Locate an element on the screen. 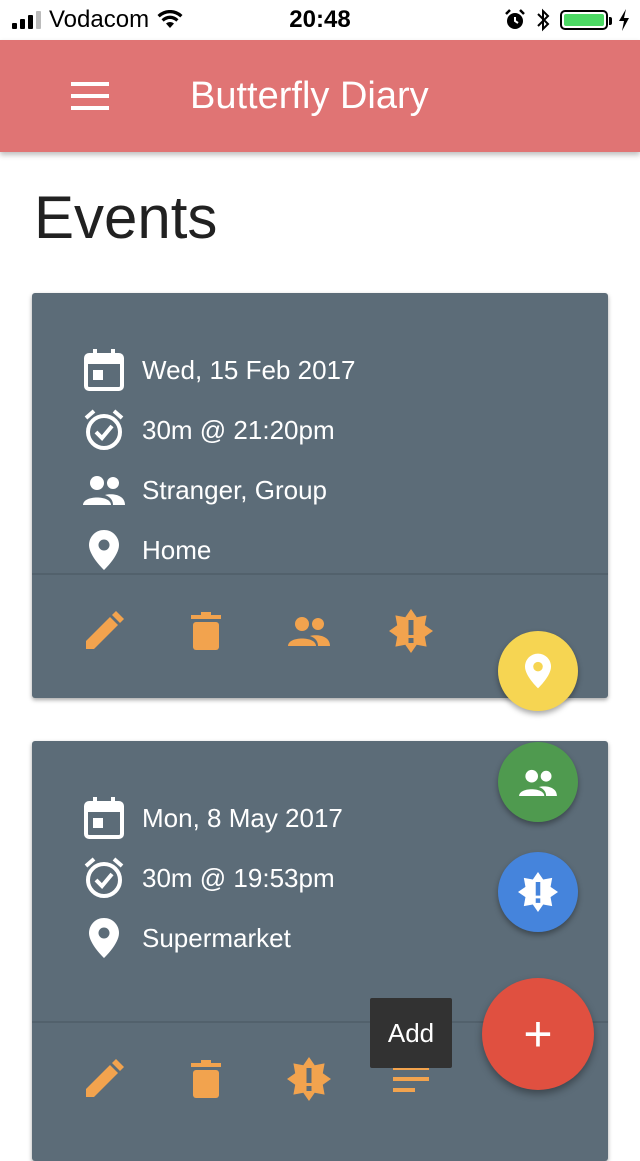 The height and width of the screenshot is (1161, 640). alarm-icon is located at coordinates (515, 19).